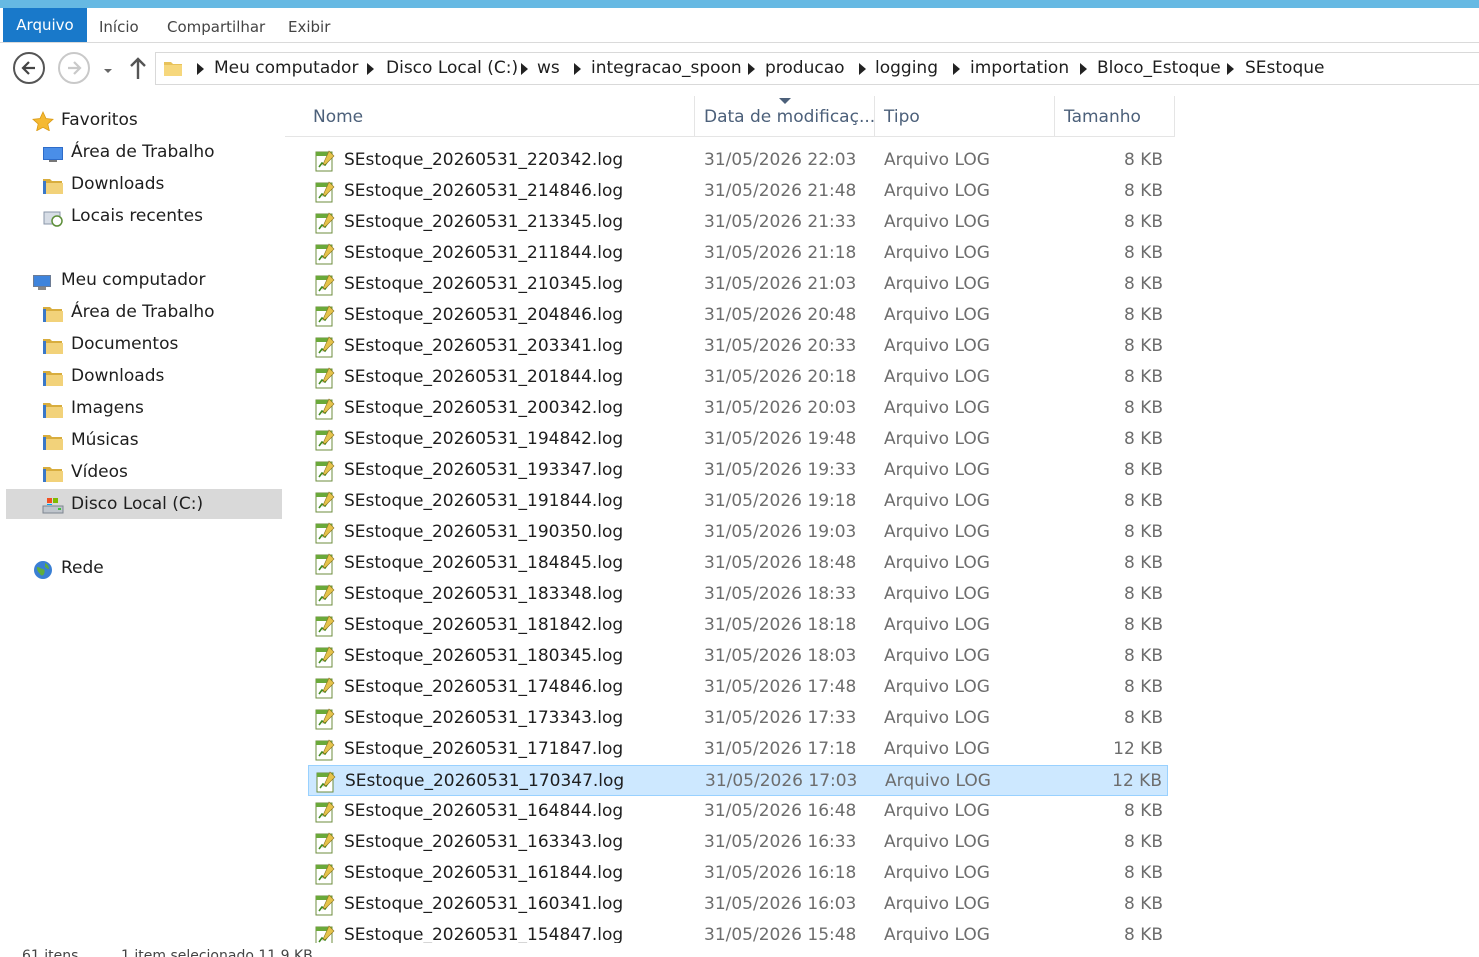 The image size is (1479, 957). What do you see at coordinates (1159, 68) in the screenshot?
I see `breadcrumb-item: Bloco_Estoque` at bounding box center [1159, 68].